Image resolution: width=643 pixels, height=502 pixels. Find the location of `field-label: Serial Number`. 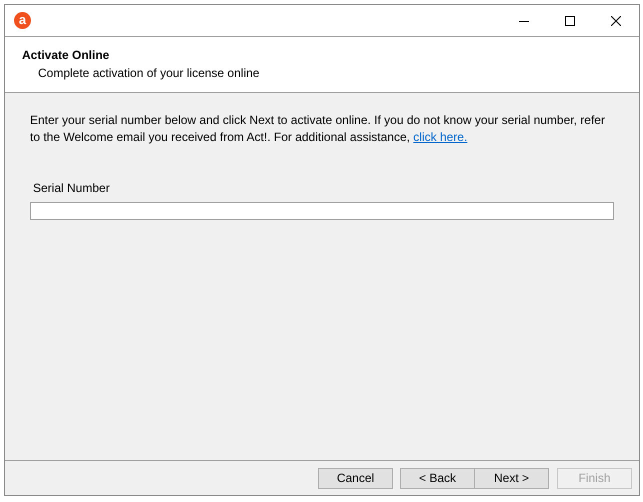

field-label: Serial Number is located at coordinates (71, 188).